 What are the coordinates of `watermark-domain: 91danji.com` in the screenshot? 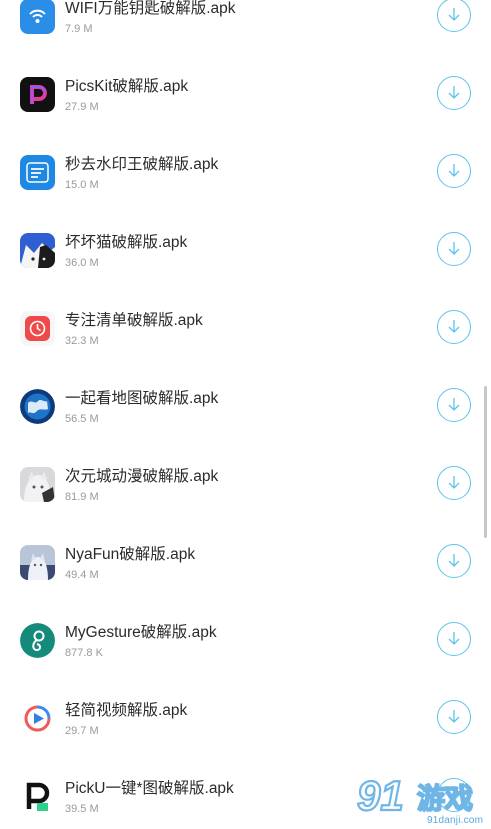 It's located at (455, 820).